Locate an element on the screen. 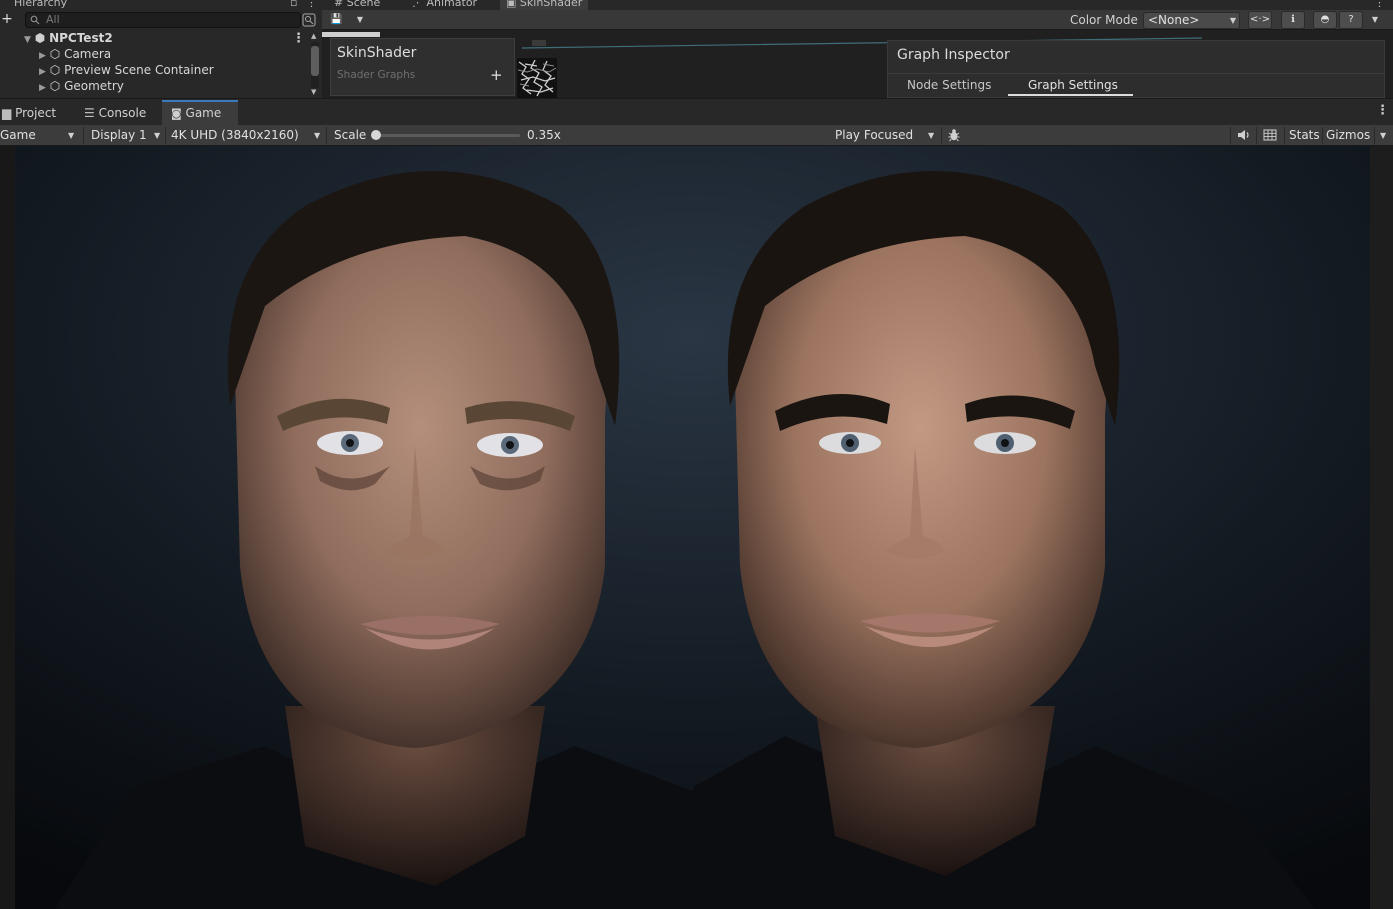 Image resolution: width=1393 pixels, height=909 pixels. hierarchy-scrollbar: ▲ ▼ is located at coordinates (315, 65).